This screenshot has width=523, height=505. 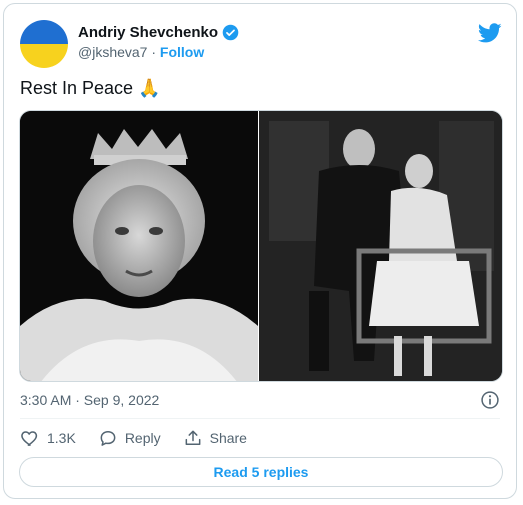 What do you see at coordinates (89, 400) in the screenshot?
I see `tweet-timestamp: 3:30 AM · Sep 9, 2022` at bounding box center [89, 400].